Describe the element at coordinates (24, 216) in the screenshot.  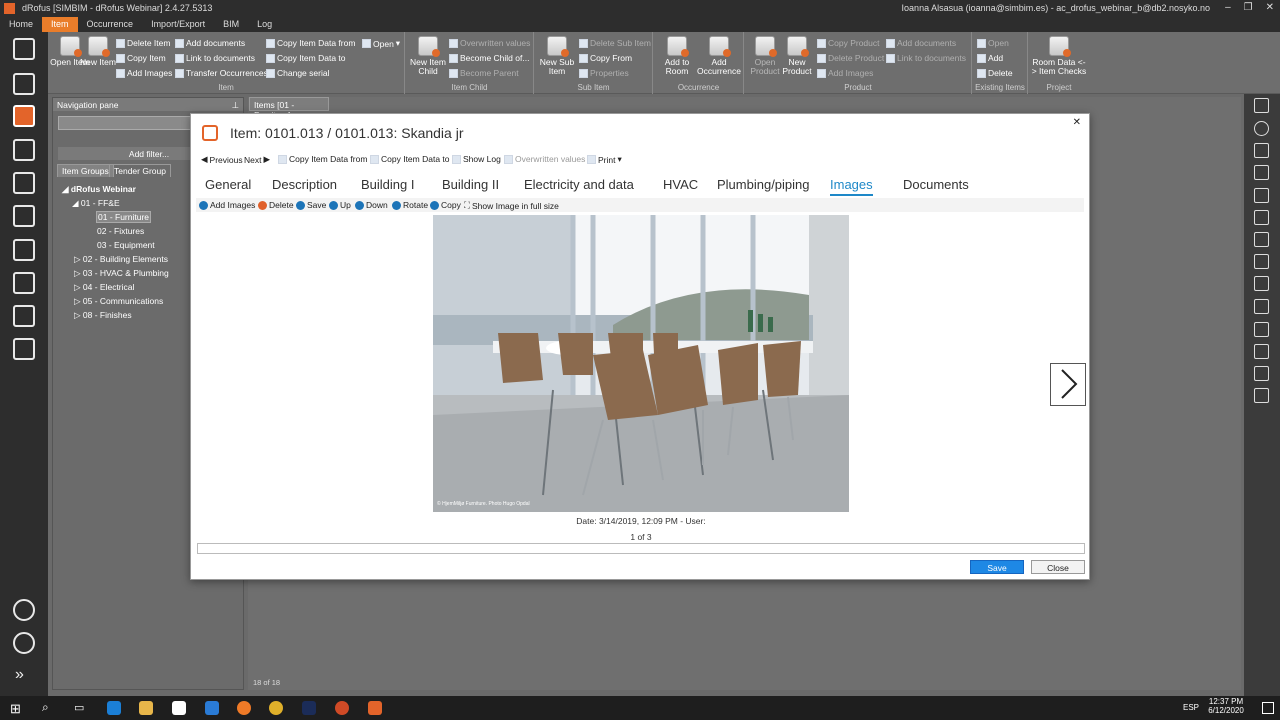
I see `module-database-icon` at that location.